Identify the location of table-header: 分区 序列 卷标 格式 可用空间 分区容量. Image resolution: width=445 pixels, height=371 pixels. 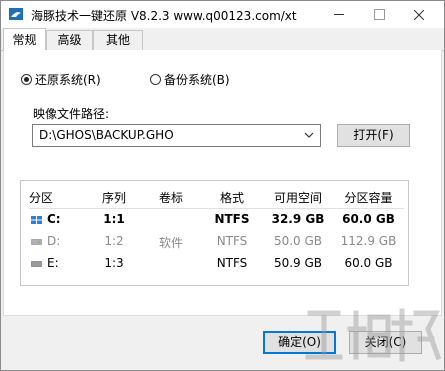
(216, 197).